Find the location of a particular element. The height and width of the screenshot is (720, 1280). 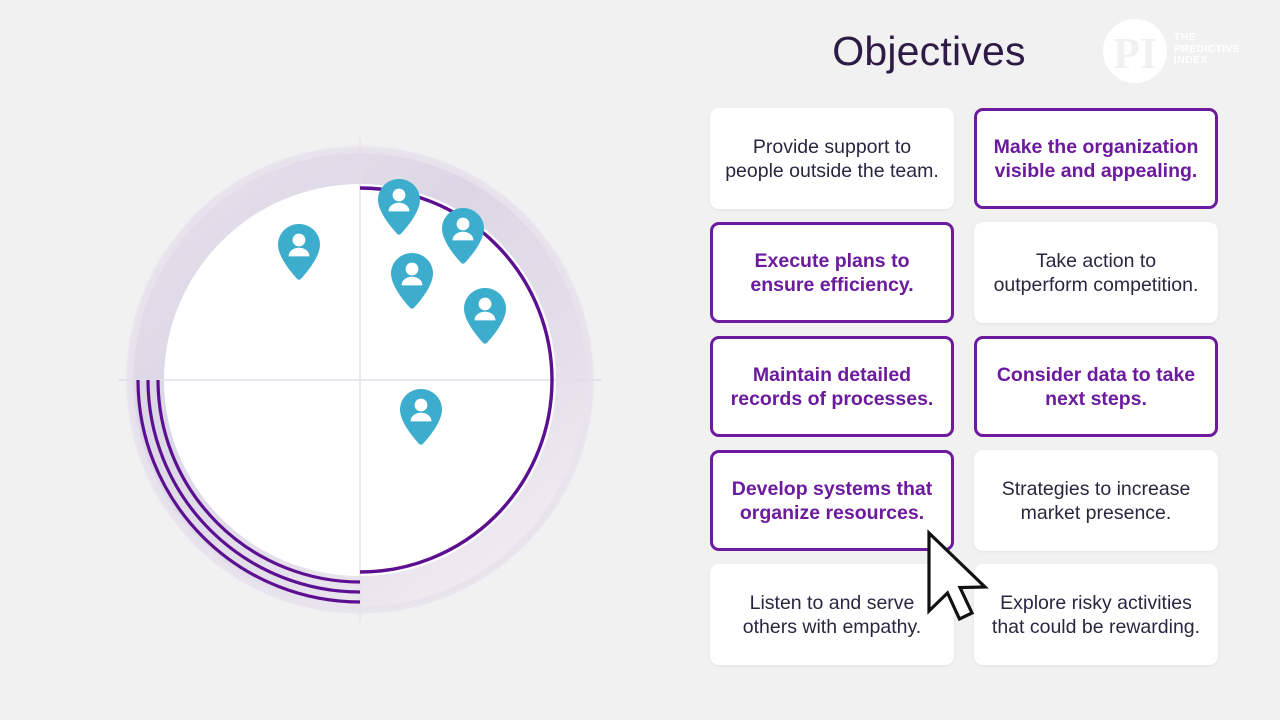

objective-card-label: Take action to outperform competition. is located at coordinates (1096, 272).